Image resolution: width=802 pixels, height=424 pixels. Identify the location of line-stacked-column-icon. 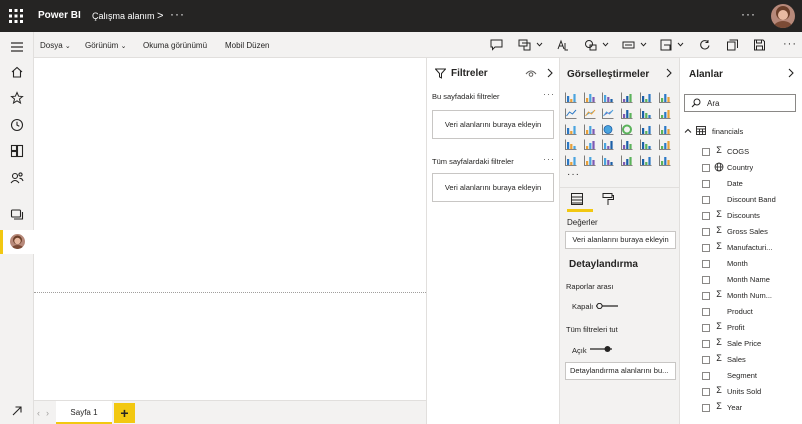
(645, 113).